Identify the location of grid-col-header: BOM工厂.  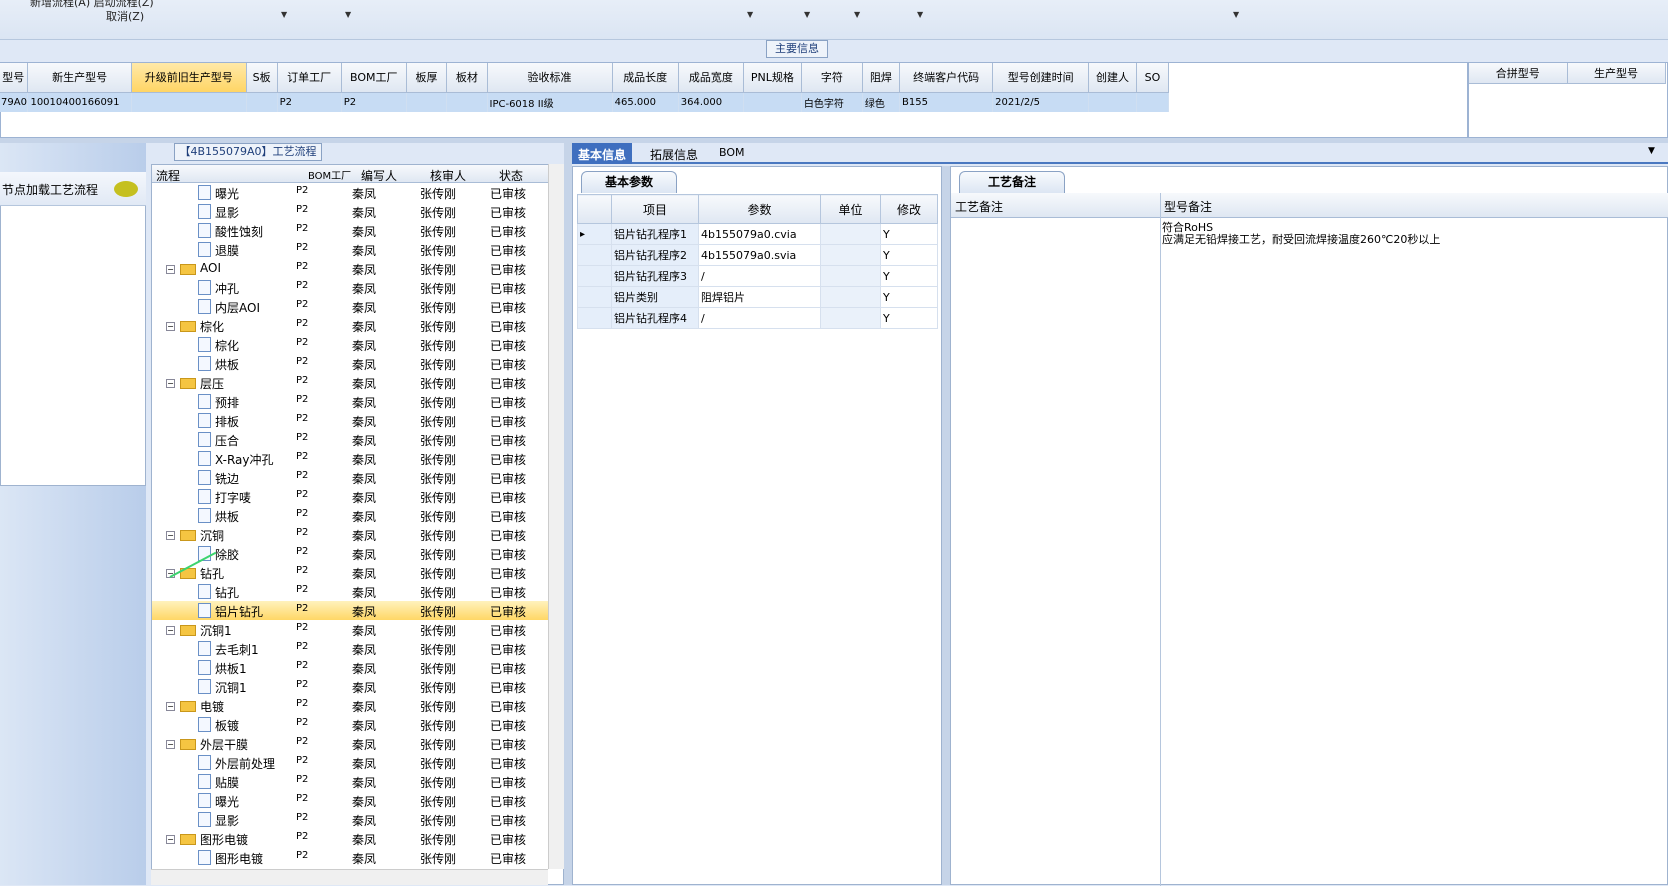
(374, 78).